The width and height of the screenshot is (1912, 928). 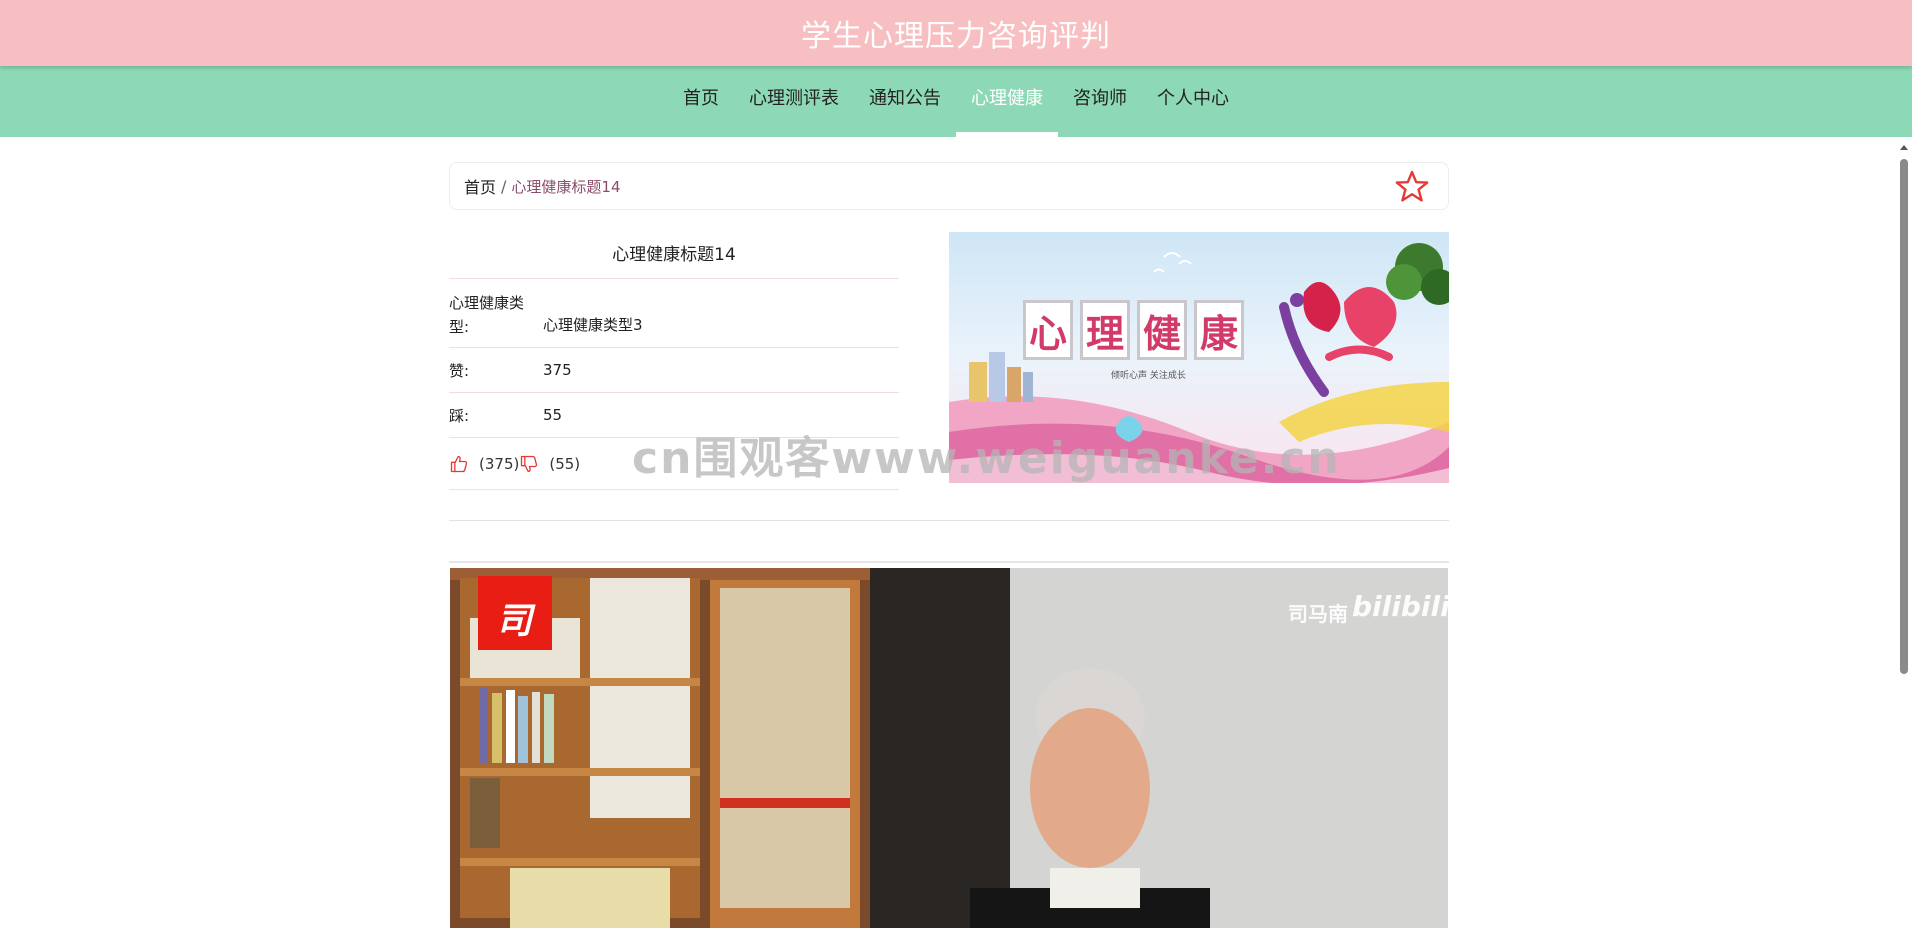 What do you see at coordinates (949, 186) in the screenshot?
I see `breadcrumb: 首页 / 心理健康标题14` at bounding box center [949, 186].